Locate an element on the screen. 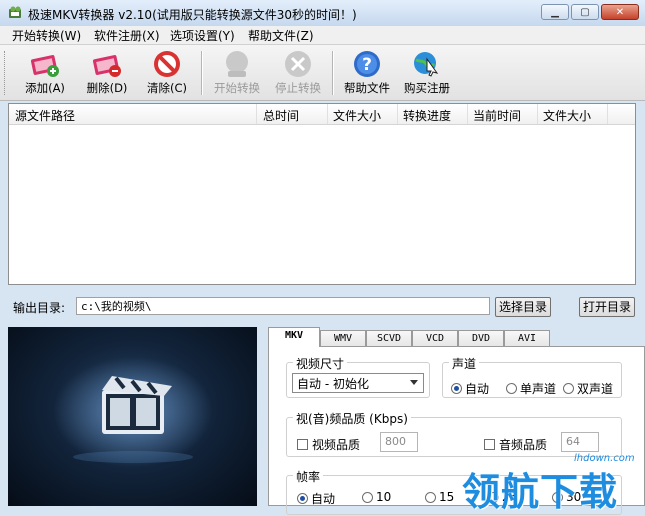 The height and width of the screenshot is (516, 645). chevron-down-icon is located at coordinates (414, 382).